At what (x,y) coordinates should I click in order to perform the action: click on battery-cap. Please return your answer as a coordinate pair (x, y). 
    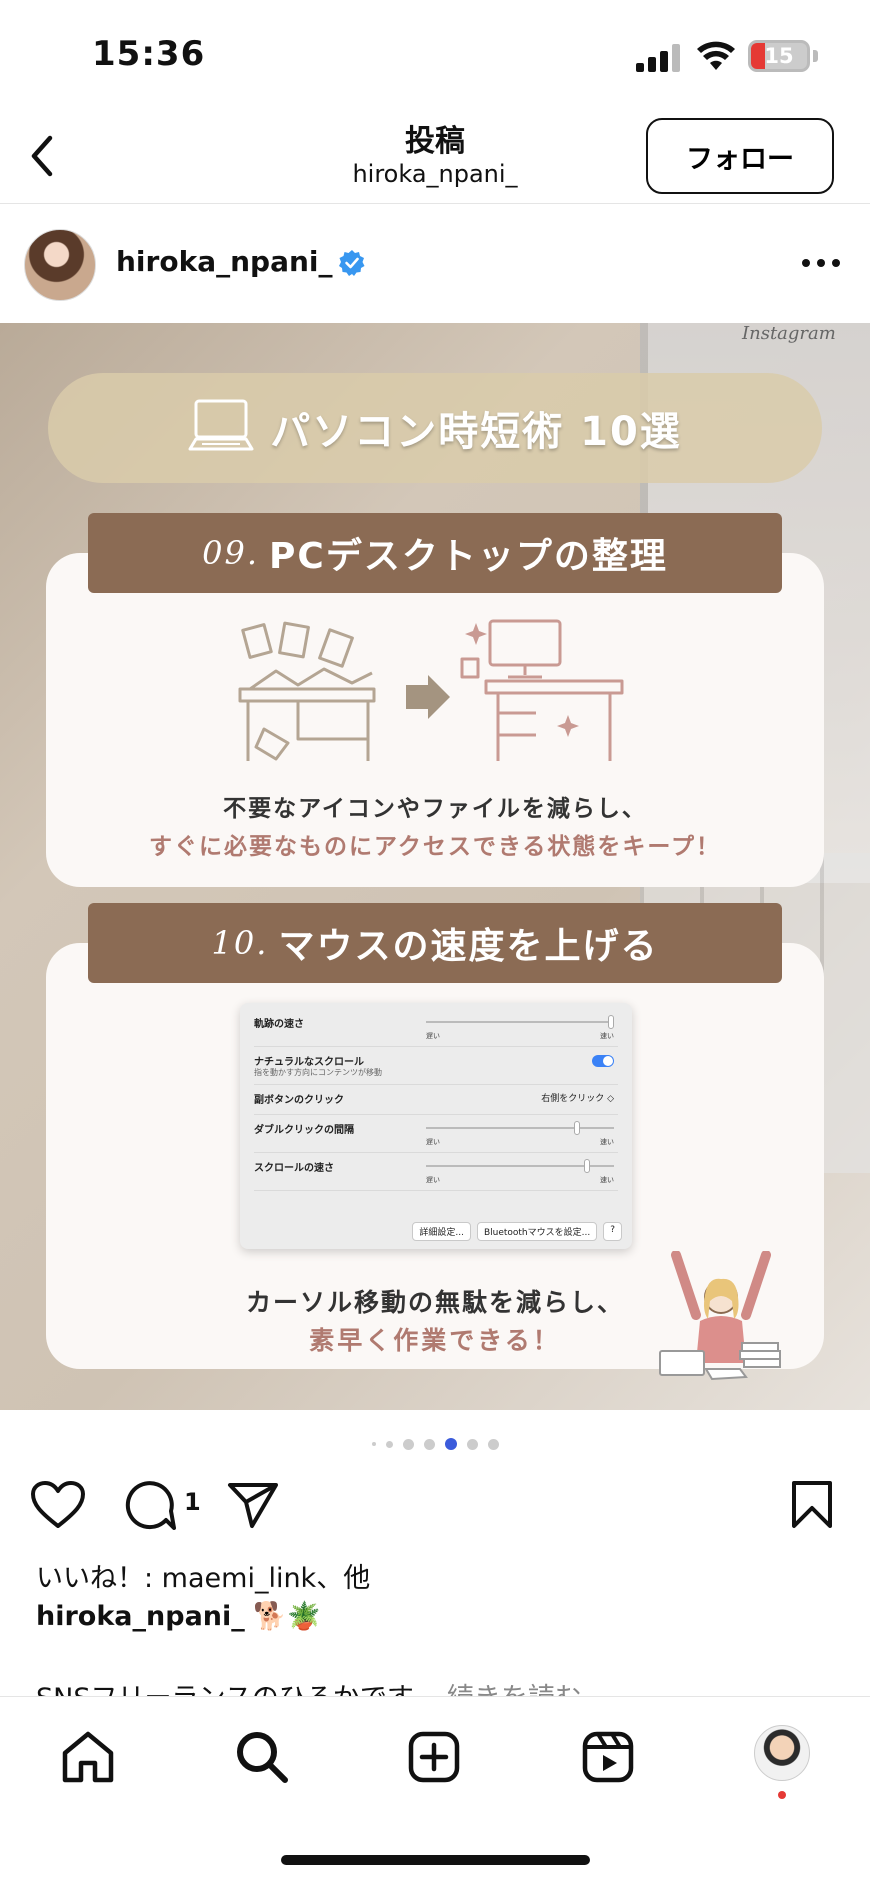
    Looking at the image, I should click on (815, 56).